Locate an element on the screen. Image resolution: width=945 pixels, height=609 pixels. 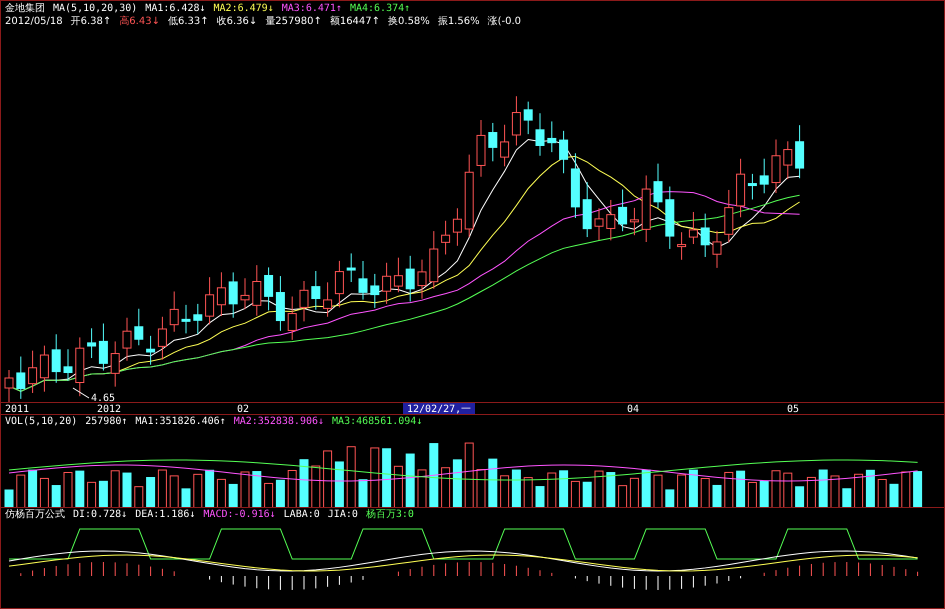
quote-value: 涨(-0.0 is located at coordinates (505, 21).